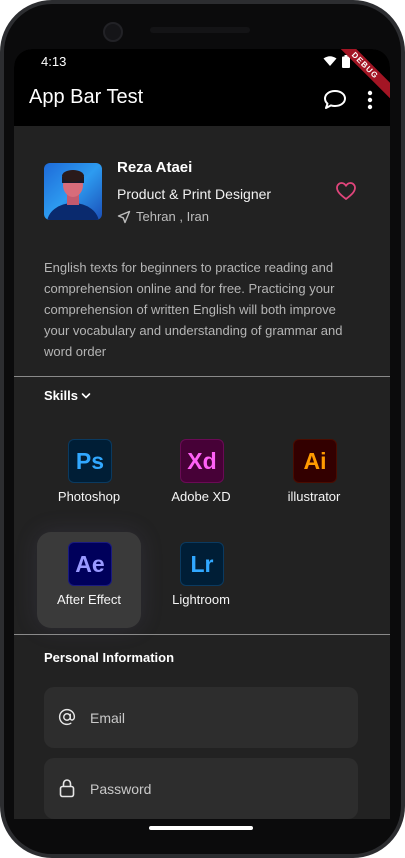 This screenshot has width=405, height=858. I want to click on adobe-xd-icon: Xd, so click(202, 461).